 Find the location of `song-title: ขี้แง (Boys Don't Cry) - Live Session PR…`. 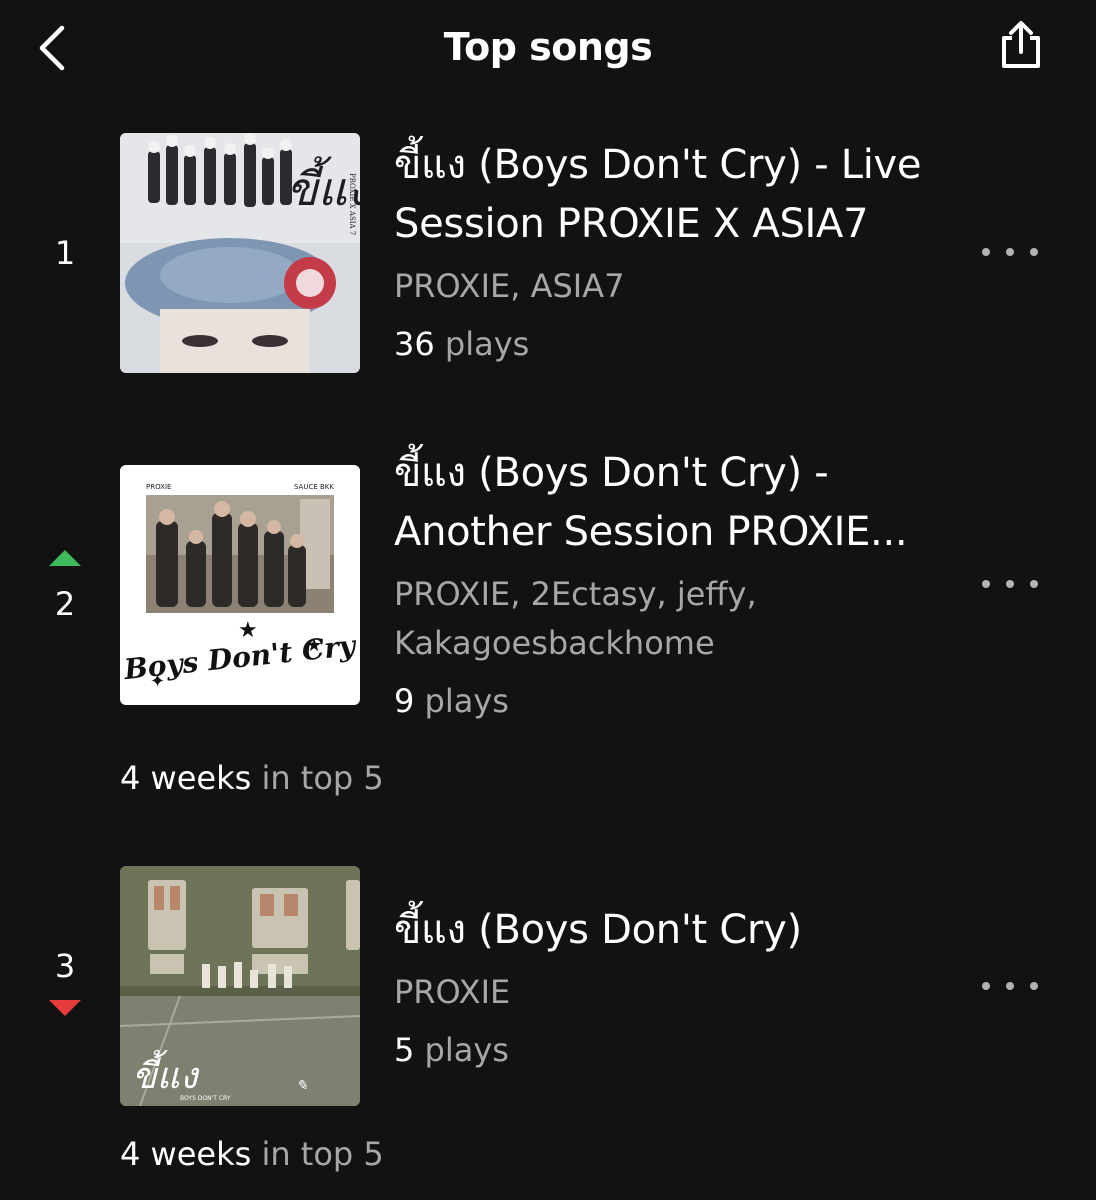

song-title: ขี้แง (Boys Don't Cry) - Live Session PR… is located at coordinates (658, 194).